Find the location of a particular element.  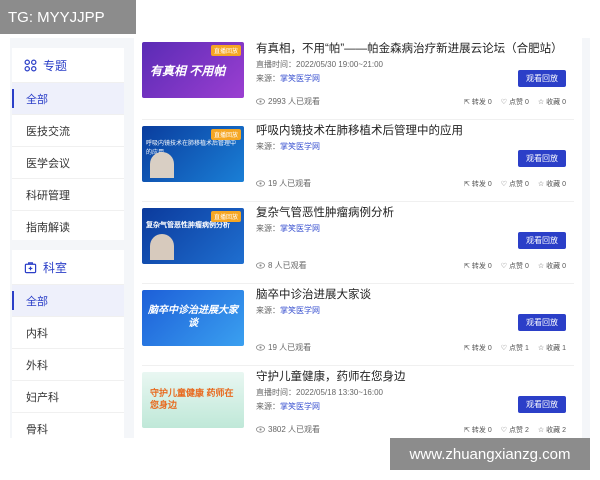

topics-panel: 专题 全部 医技交流 医学会议 科研管理 指南解读 is located at coordinates (68, 144).